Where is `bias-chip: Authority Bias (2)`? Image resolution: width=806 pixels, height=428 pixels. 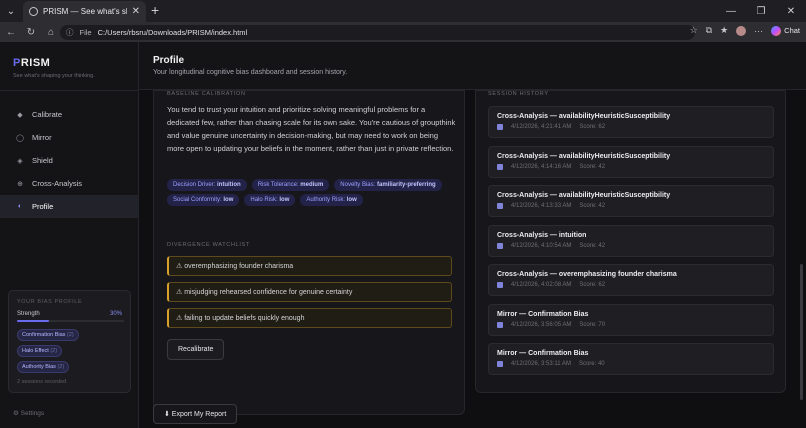
bias-chip: Authority Bias (2) is located at coordinates (43, 367).